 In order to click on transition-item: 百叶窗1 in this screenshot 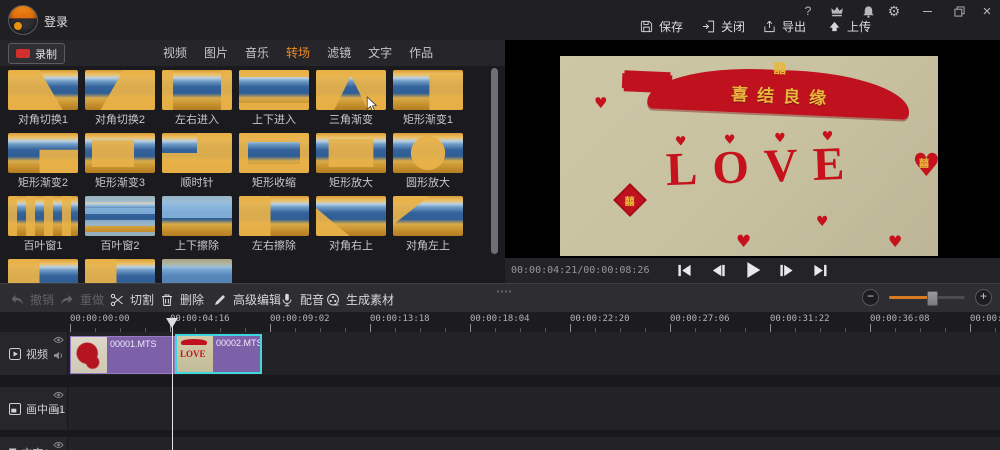, I will do `click(43, 227)`.